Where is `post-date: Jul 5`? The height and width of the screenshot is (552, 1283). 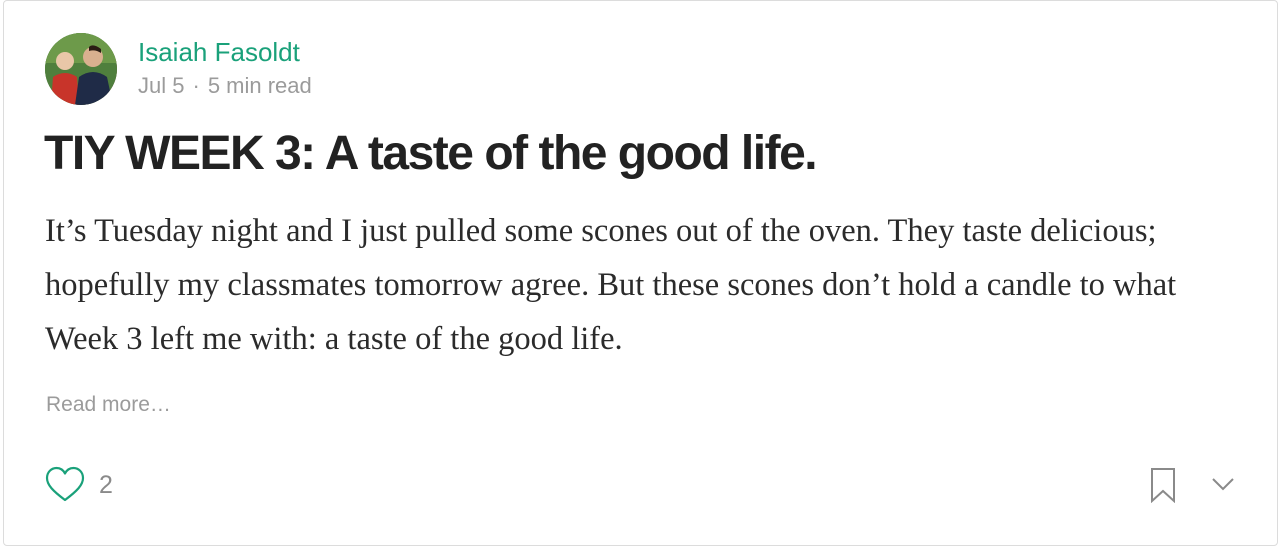 post-date: Jul 5 is located at coordinates (161, 85).